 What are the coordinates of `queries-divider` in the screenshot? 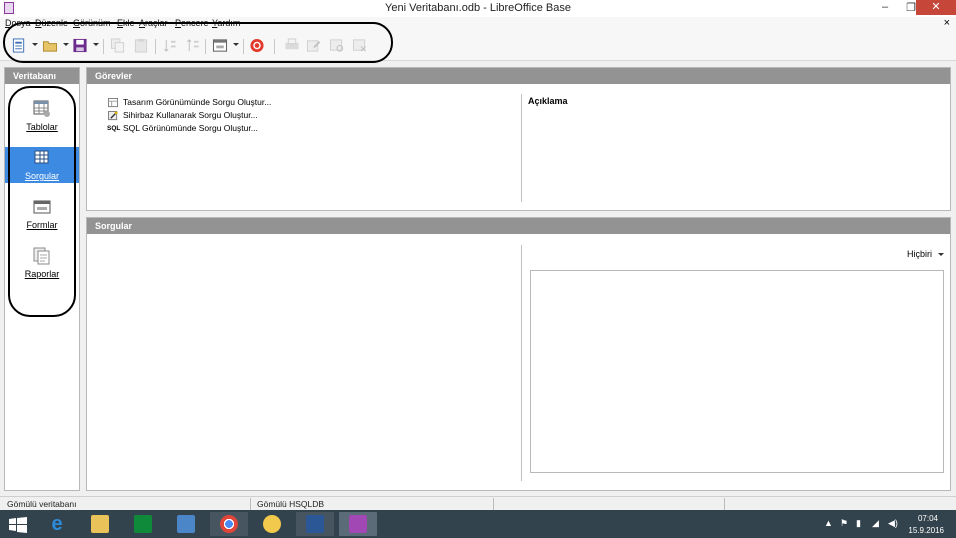 It's located at (521, 363).